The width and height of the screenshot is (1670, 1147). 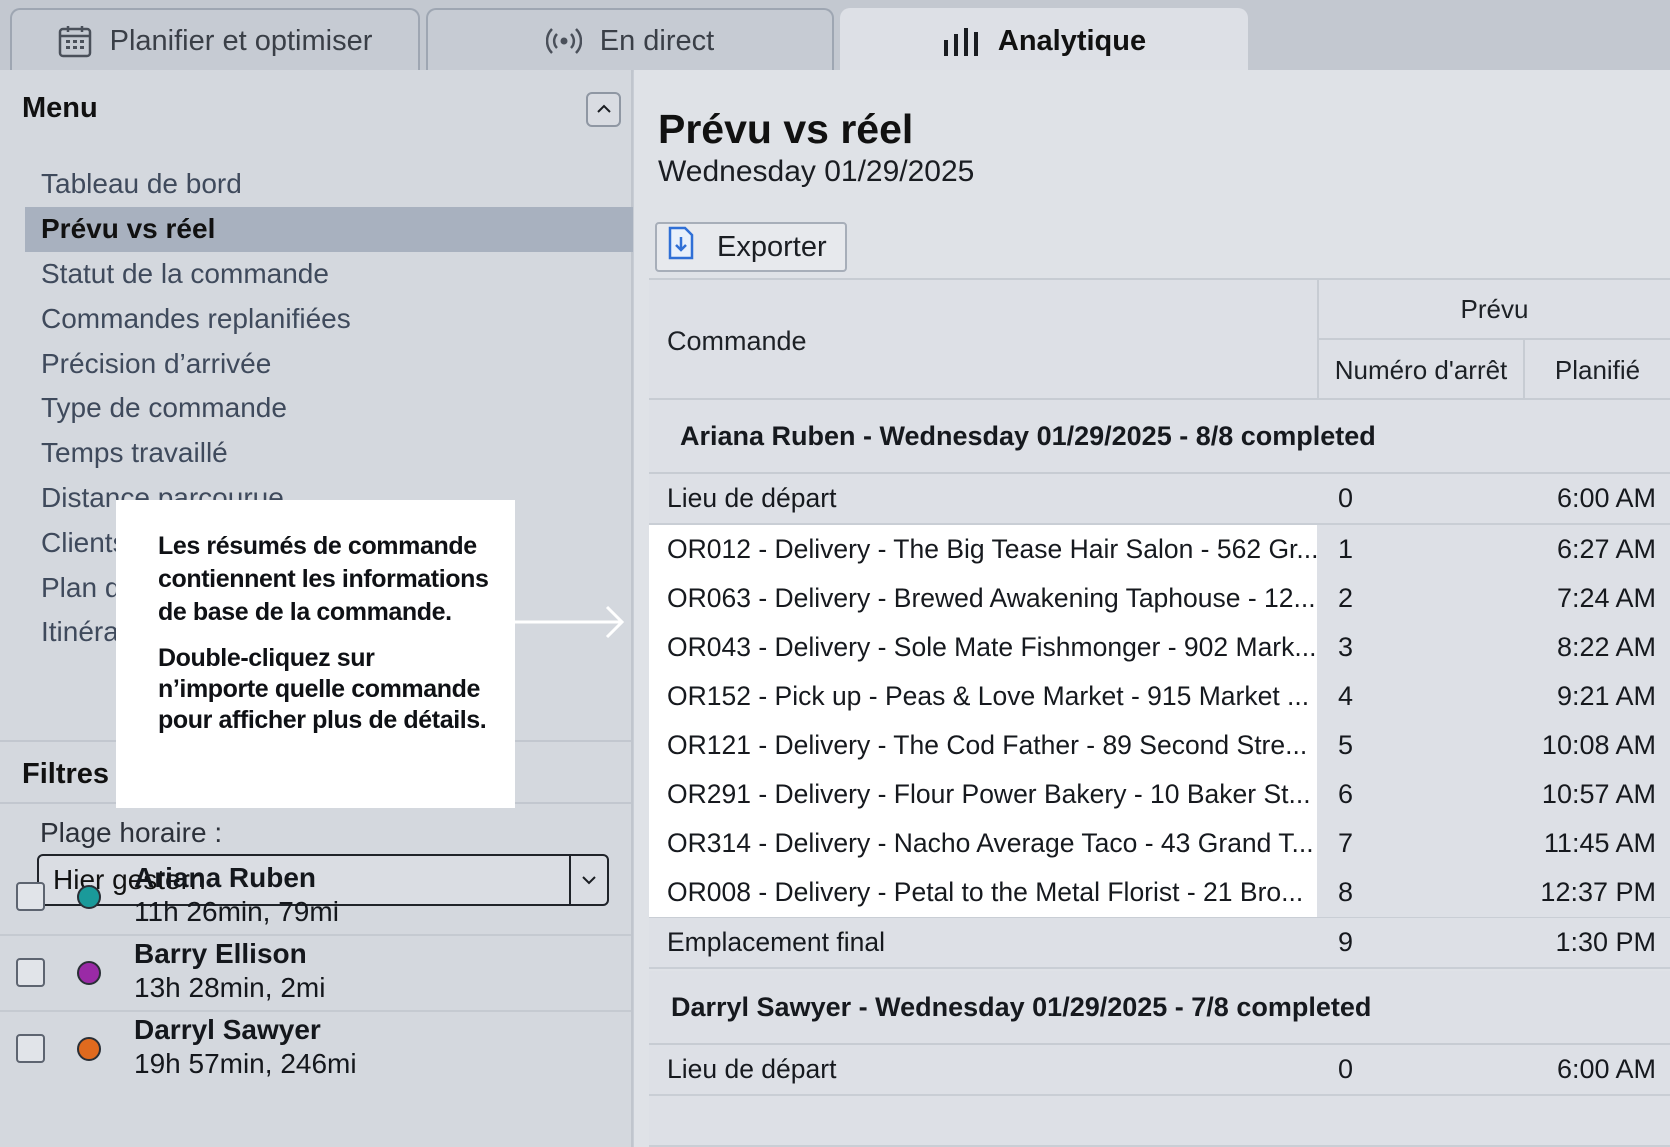 What do you see at coordinates (1159, 1121) in the screenshot?
I see `table-row-partial` at bounding box center [1159, 1121].